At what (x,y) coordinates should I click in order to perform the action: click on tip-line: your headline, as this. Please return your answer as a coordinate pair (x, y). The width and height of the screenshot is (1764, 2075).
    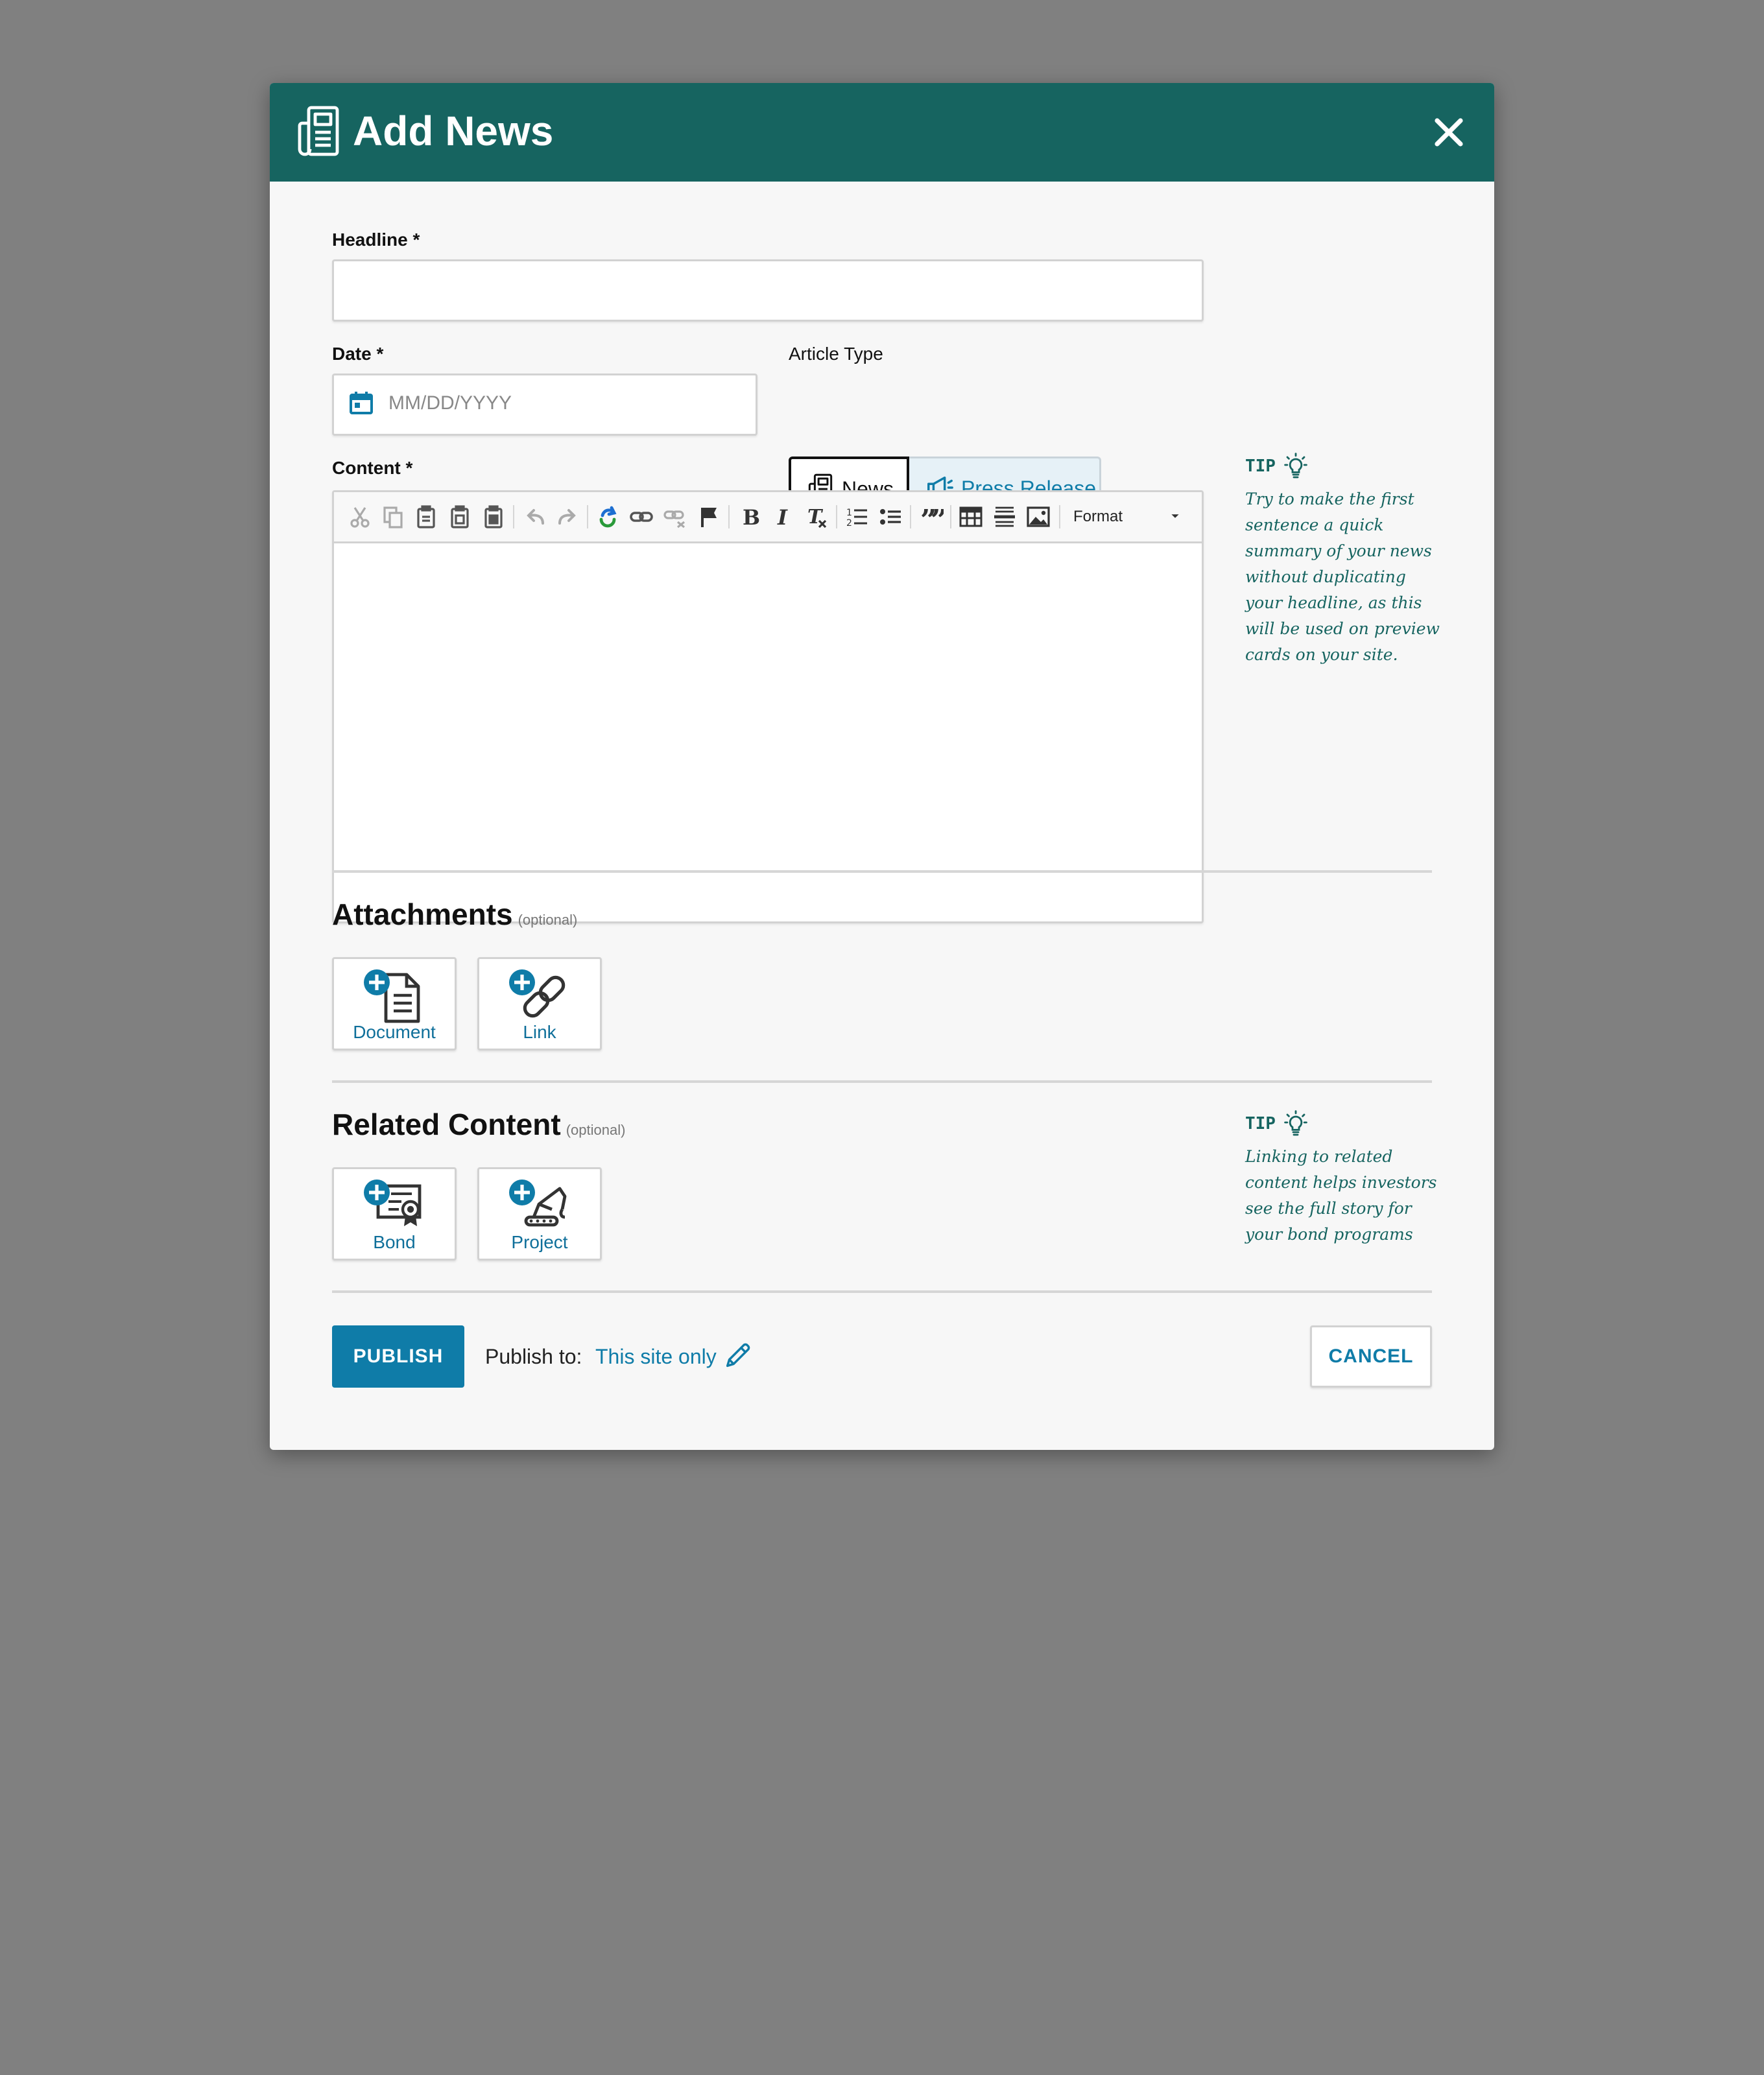
    Looking at the image, I should click on (1333, 602).